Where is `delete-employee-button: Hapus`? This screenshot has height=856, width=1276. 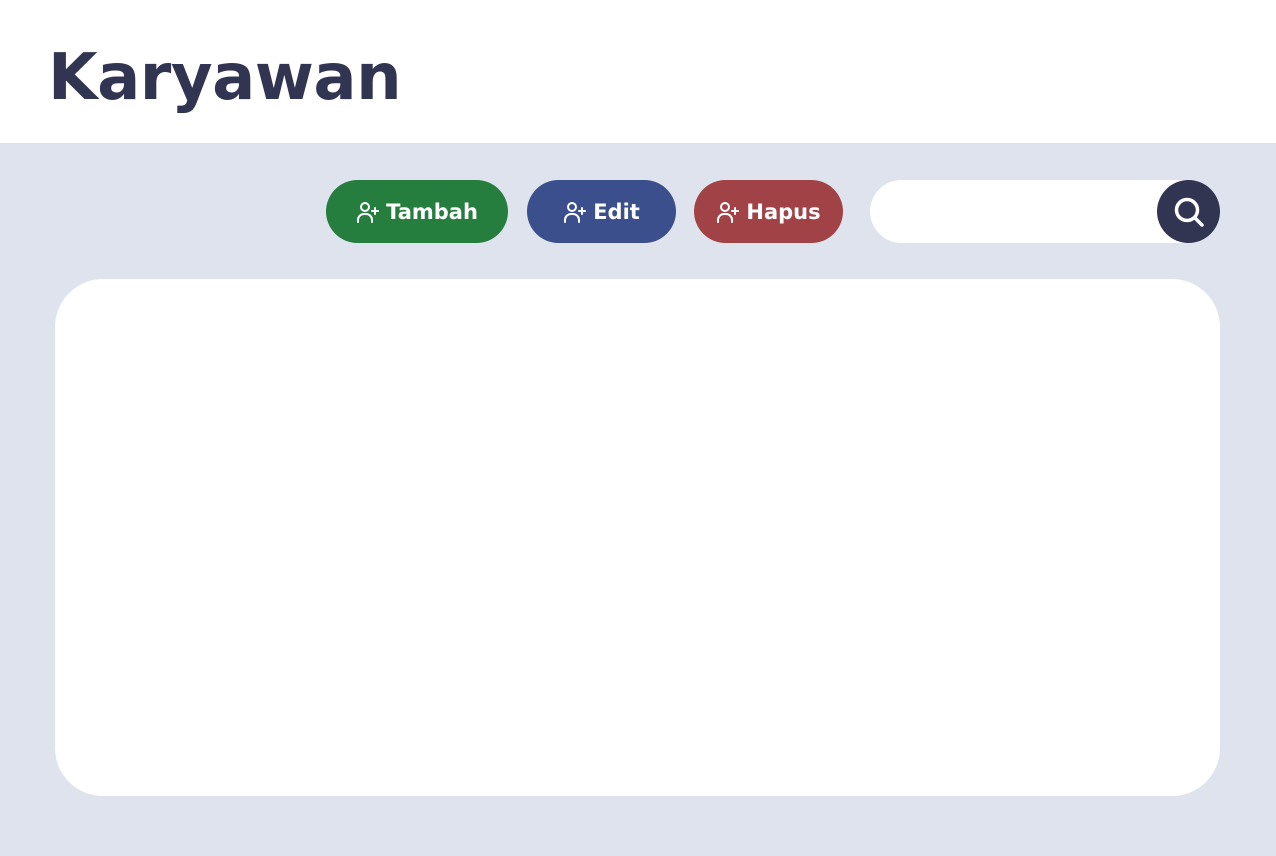 delete-employee-button: Hapus is located at coordinates (768, 211).